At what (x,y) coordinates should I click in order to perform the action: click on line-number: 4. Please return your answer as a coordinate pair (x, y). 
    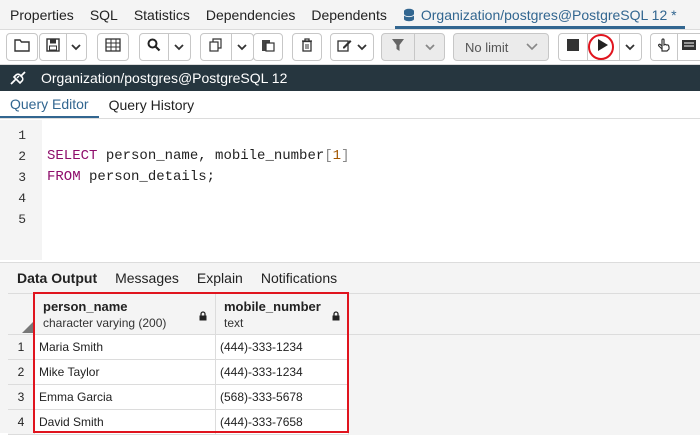
    Looking at the image, I should click on (22, 198).